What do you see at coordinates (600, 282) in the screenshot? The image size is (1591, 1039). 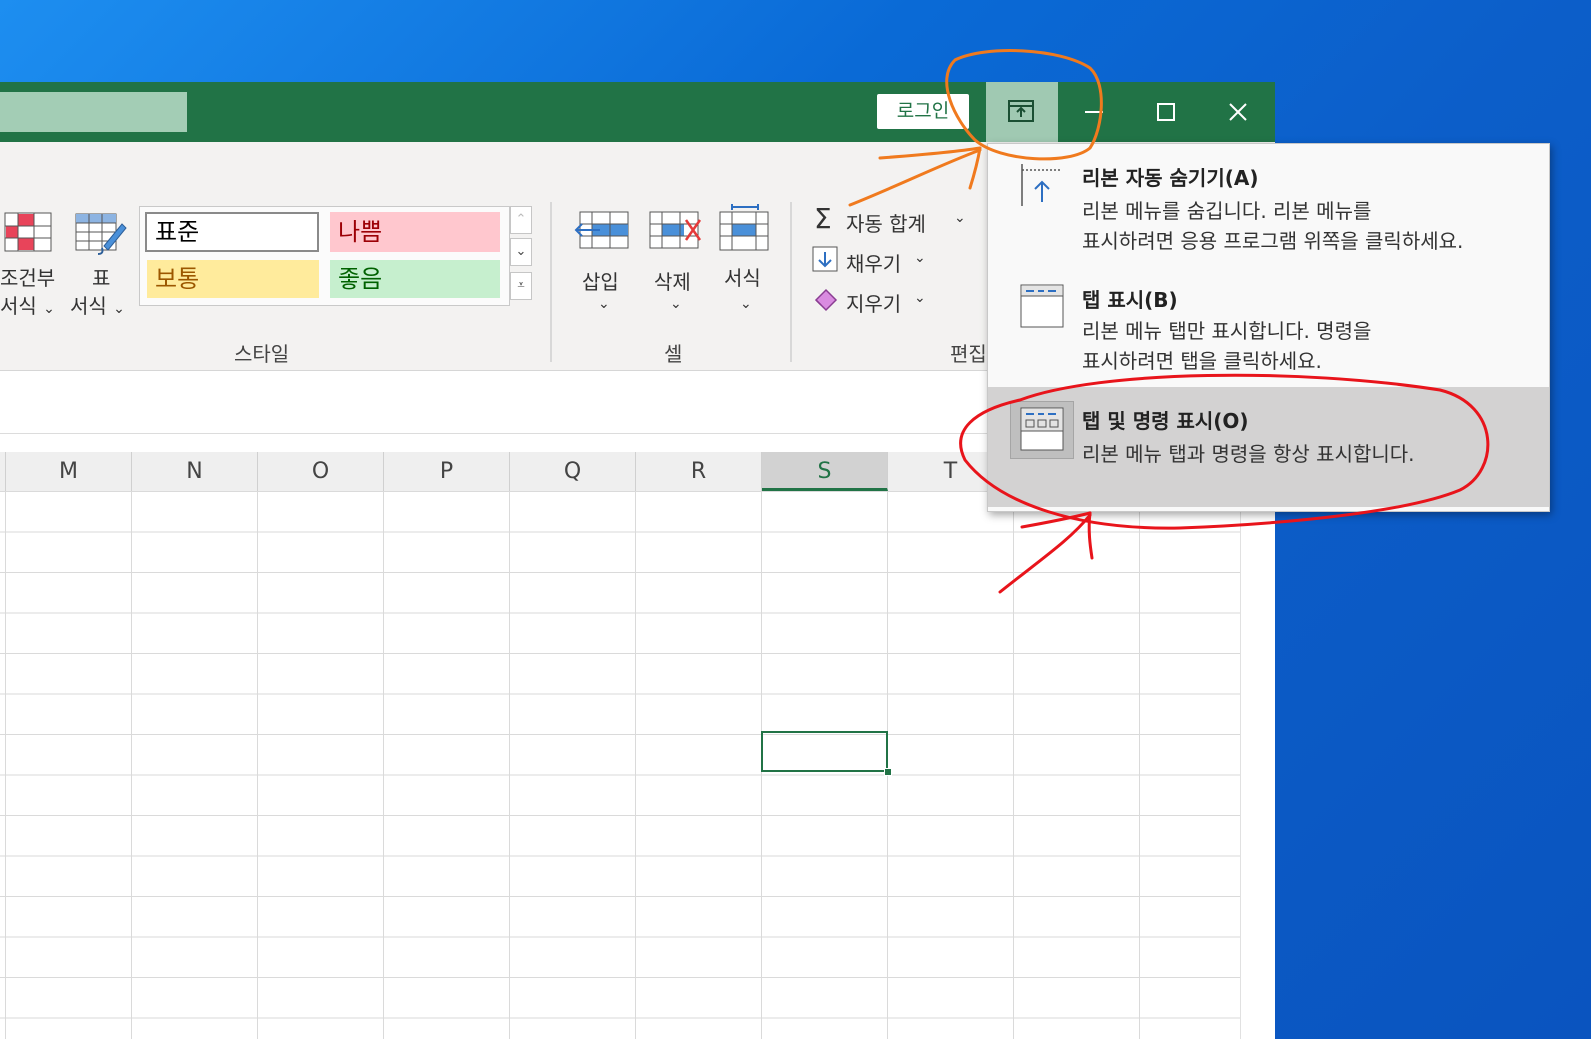 I see `insert-cells-label: 삽입` at bounding box center [600, 282].